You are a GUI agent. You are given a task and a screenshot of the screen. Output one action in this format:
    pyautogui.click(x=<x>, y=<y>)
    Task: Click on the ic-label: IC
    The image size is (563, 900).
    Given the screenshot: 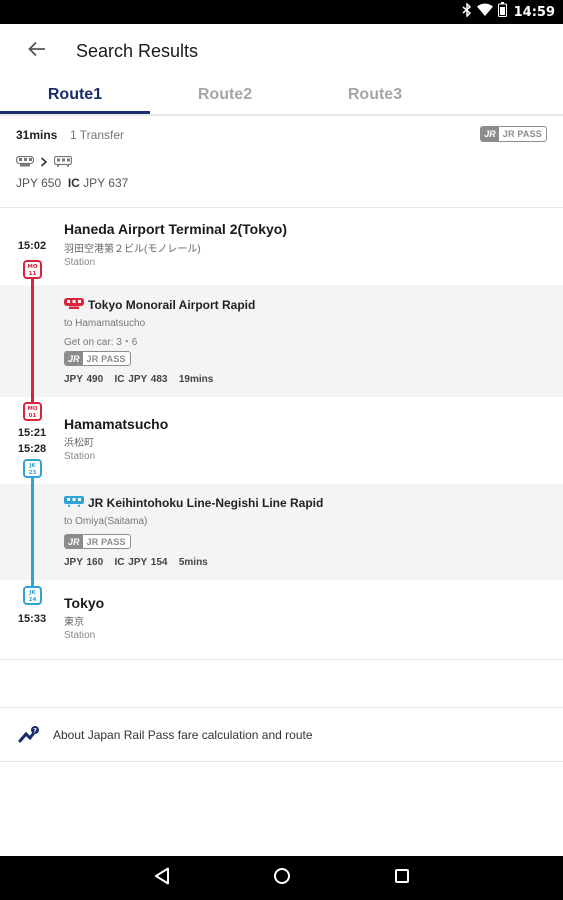 What is the action you would take?
    pyautogui.click(x=73, y=183)
    